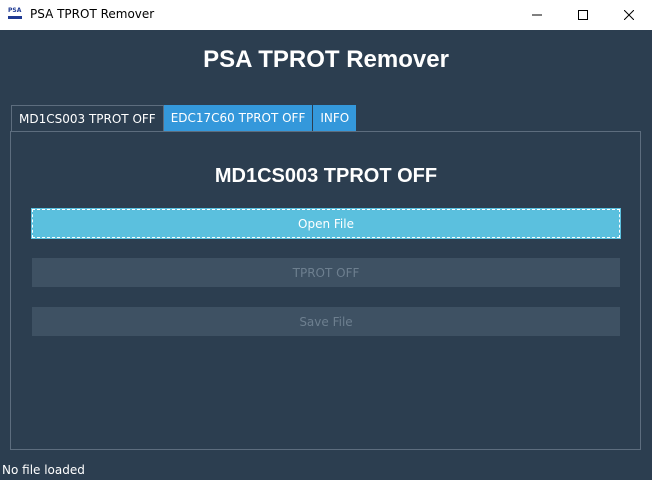  Describe the element at coordinates (43, 470) in the screenshot. I see `status-text: No file loaded` at that location.